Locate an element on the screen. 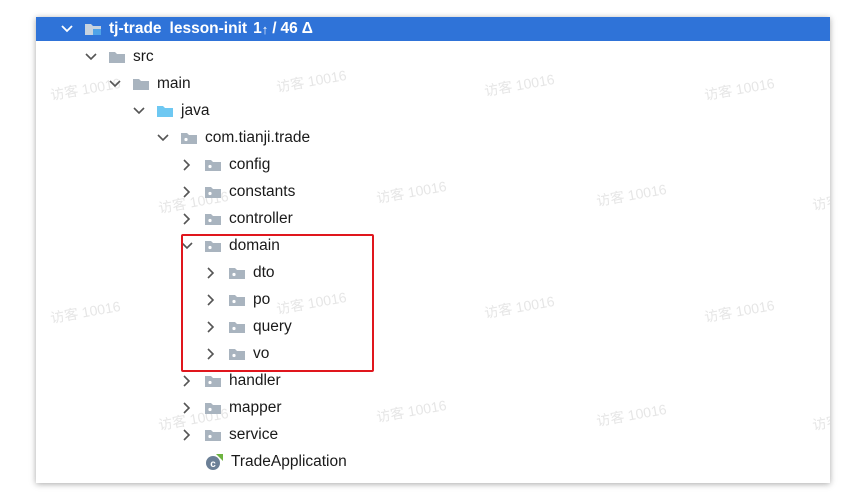 This screenshot has width=867, height=500. delta-icon: Δ is located at coordinates (307, 28).